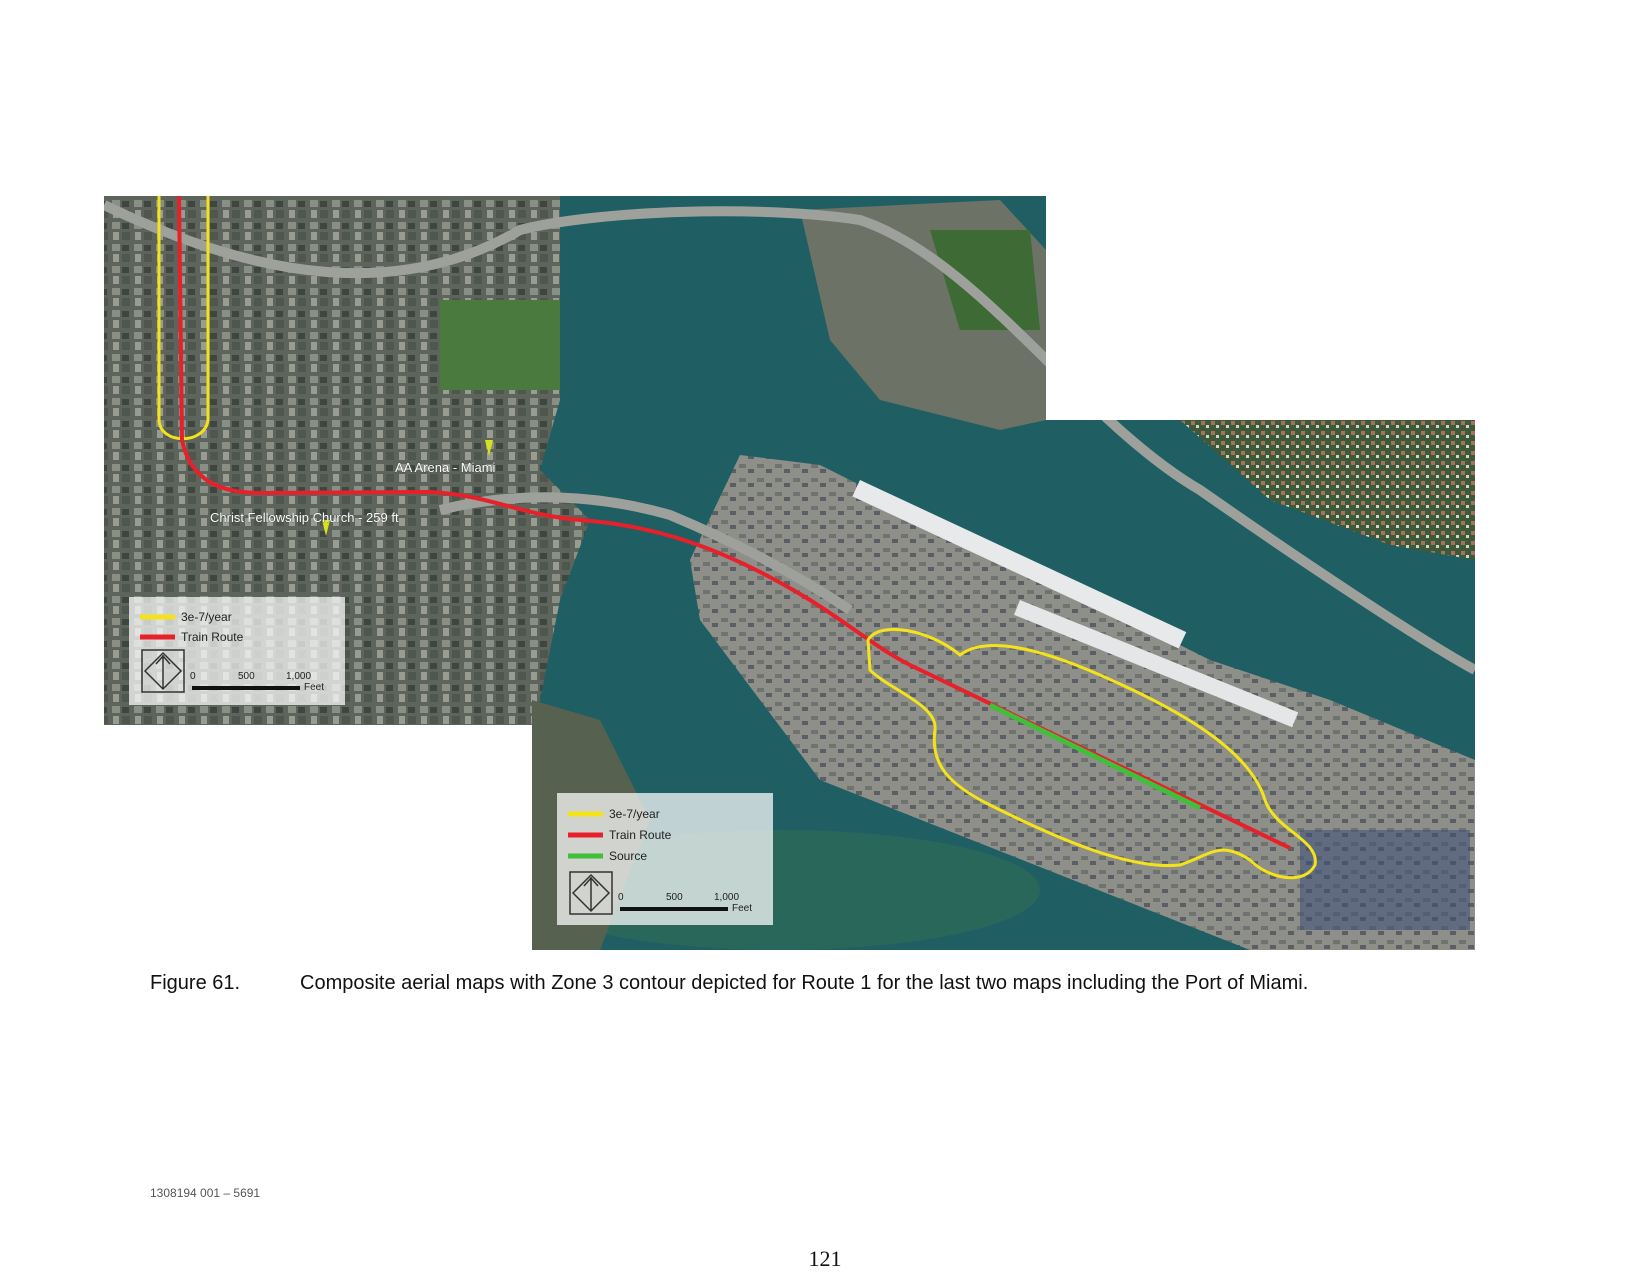  What do you see at coordinates (195, 983) in the screenshot?
I see `figure-number: Figure 61.` at bounding box center [195, 983].